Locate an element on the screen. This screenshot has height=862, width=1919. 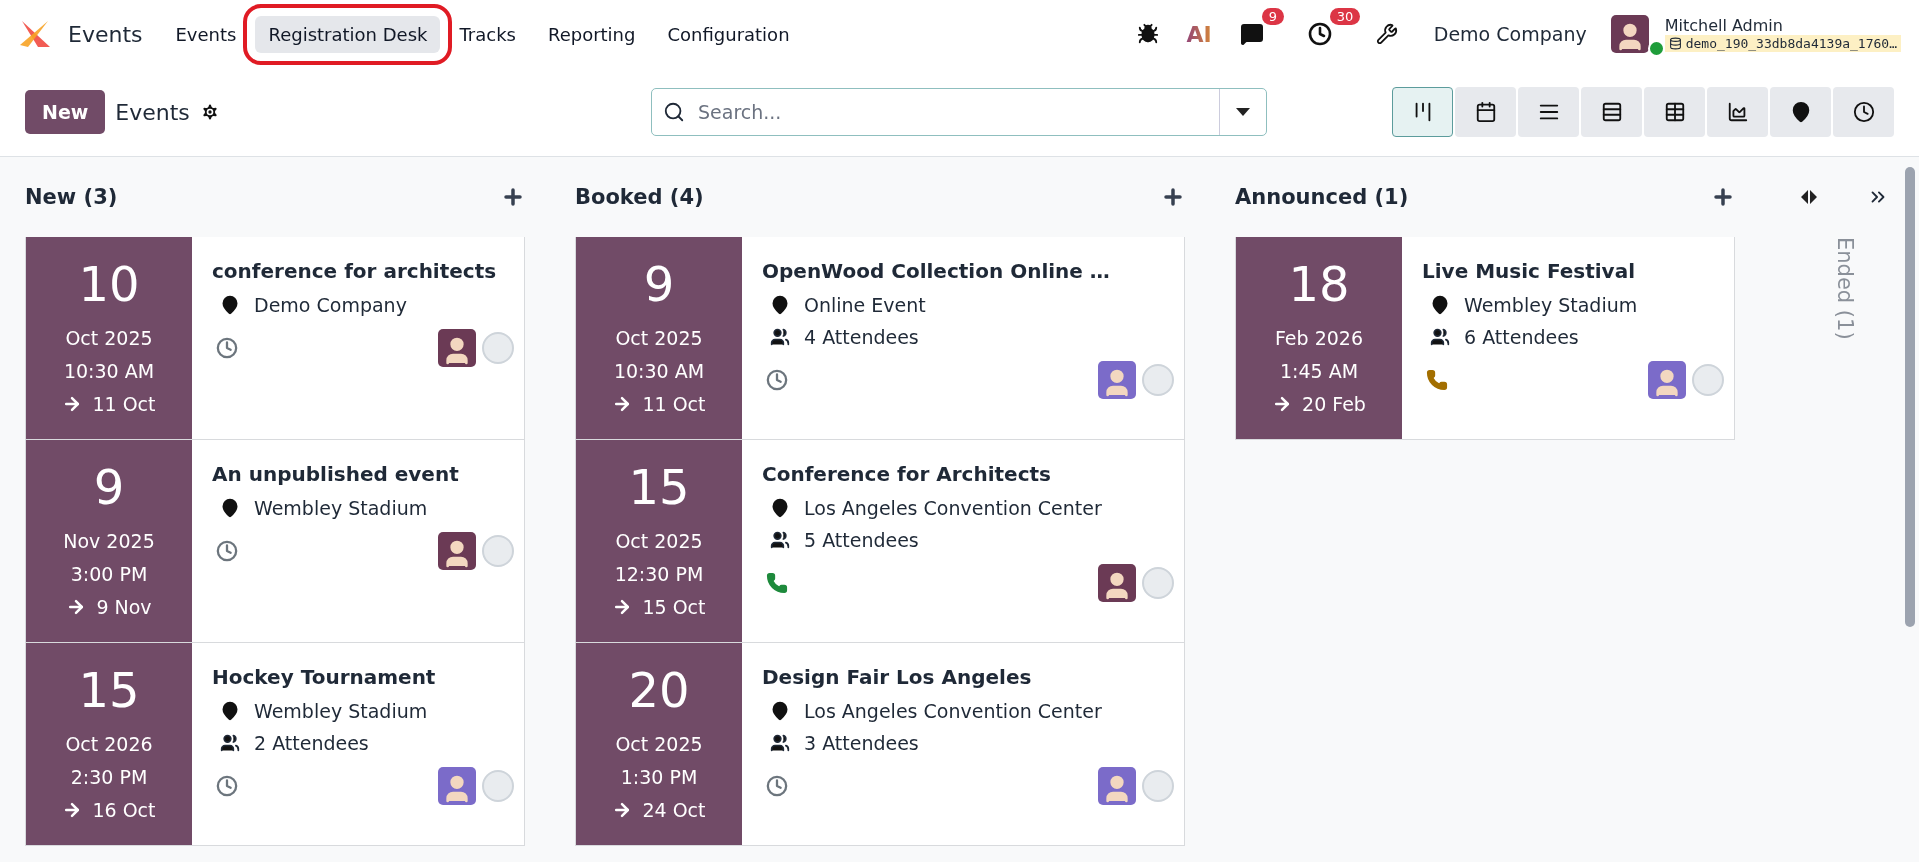
event-name: conference for architects is located at coordinates (355, 271).